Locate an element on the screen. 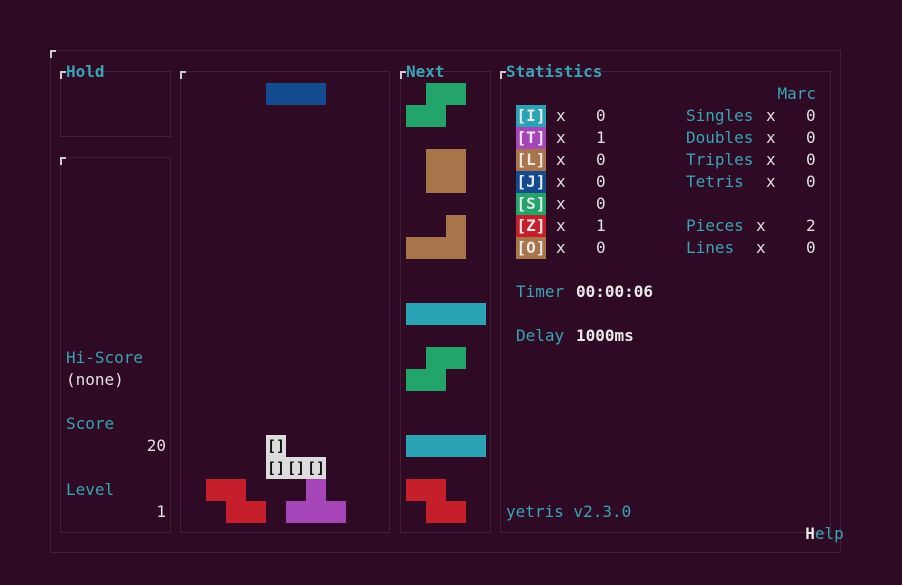  piece-count-s: 0 is located at coordinates (601, 203).